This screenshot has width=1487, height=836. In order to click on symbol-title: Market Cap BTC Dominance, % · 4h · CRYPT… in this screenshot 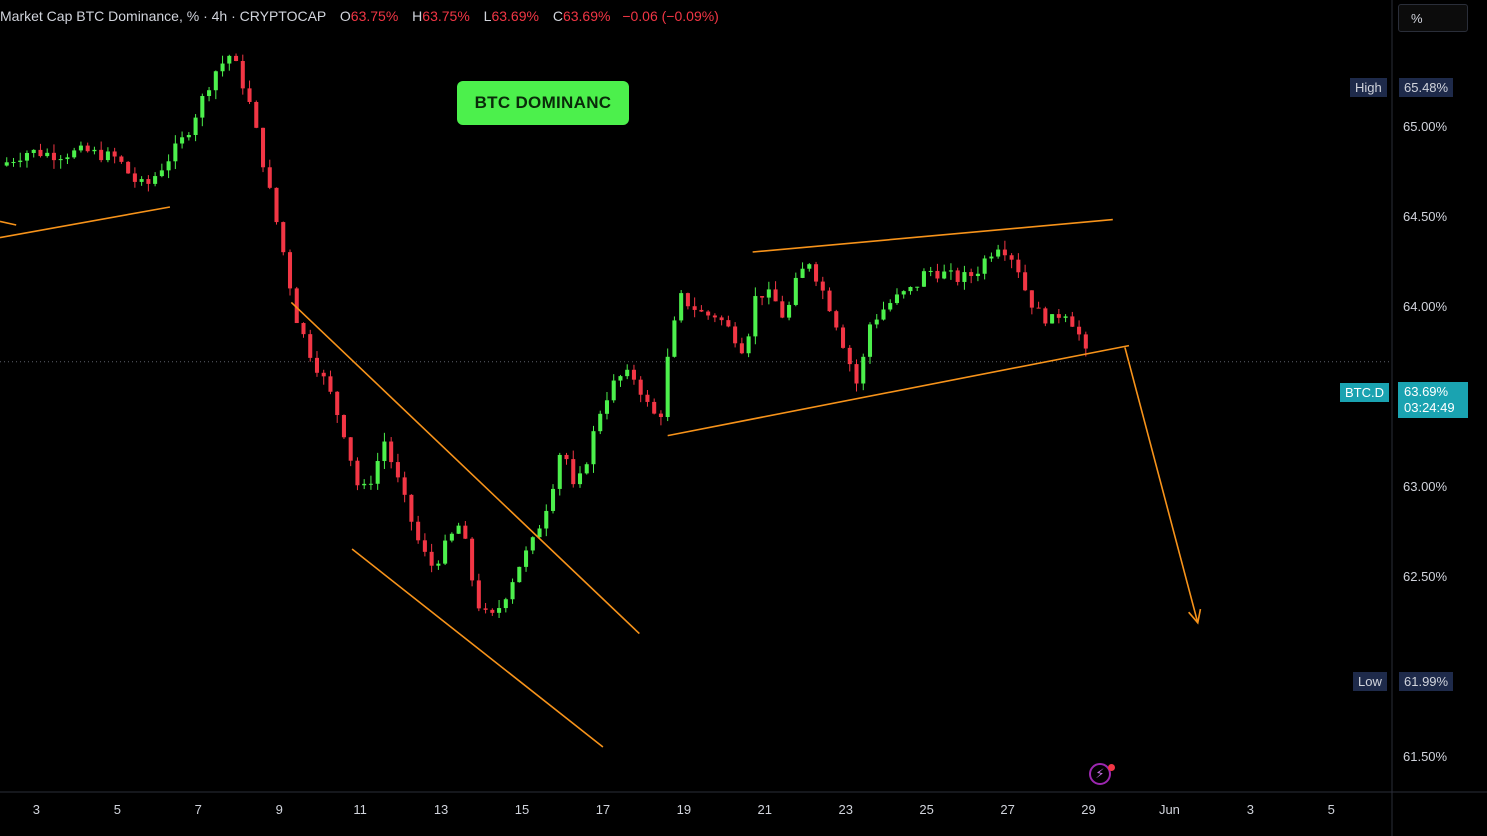, I will do `click(163, 16)`.